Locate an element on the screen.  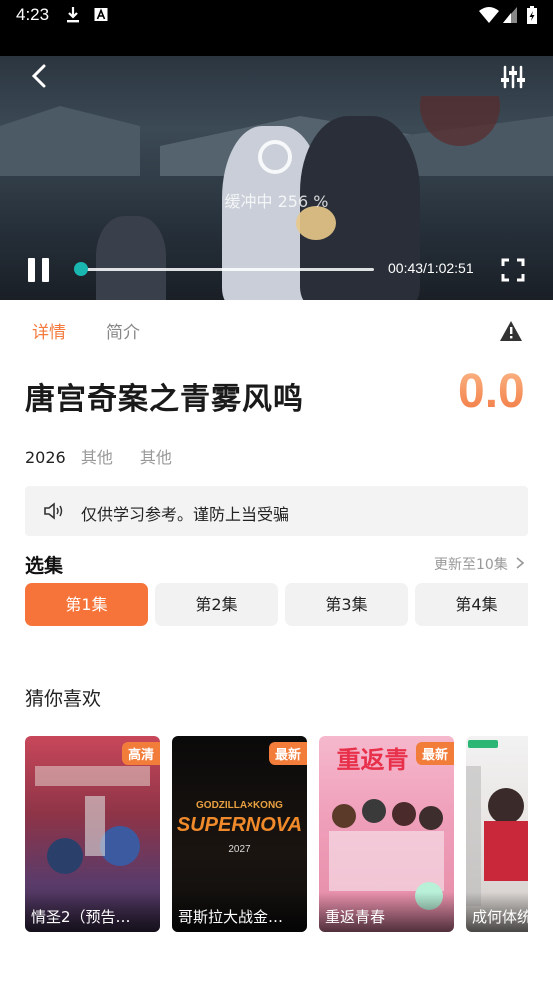
recommendations-title: 猜你喜欢 is located at coordinates (63, 699).